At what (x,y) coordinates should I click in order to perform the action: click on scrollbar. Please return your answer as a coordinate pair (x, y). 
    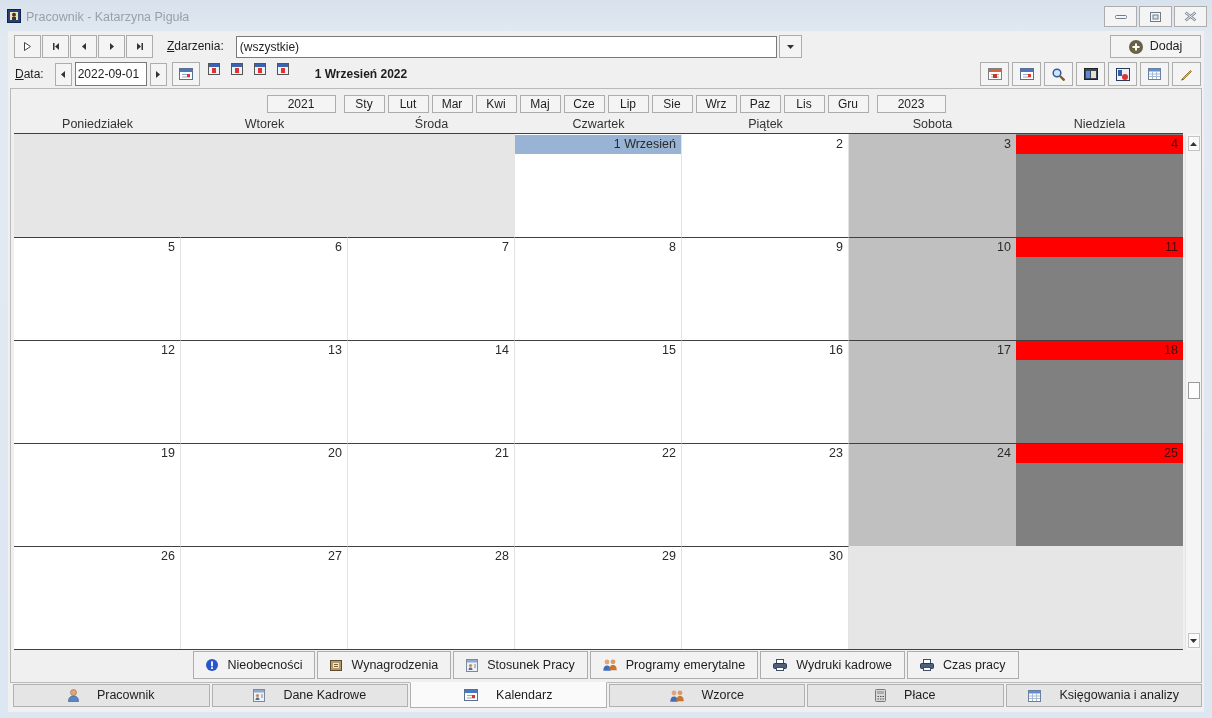
    Looking at the image, I should click on (1193, 392).